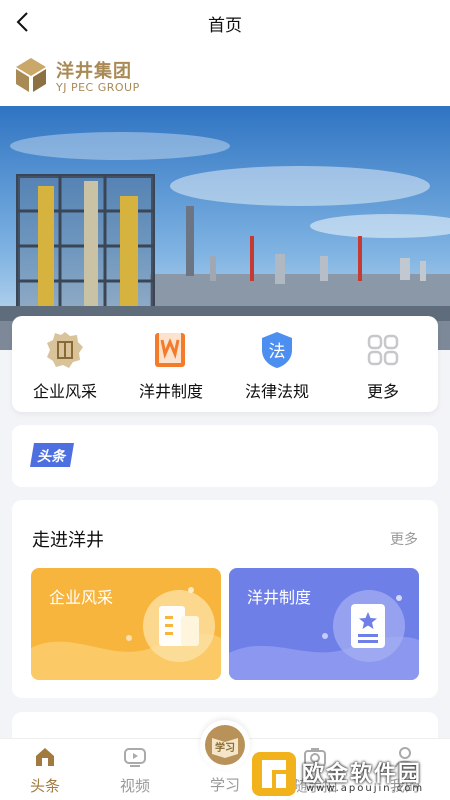  I want to click on top-navigation-bar: 首页, so click(225, 22).